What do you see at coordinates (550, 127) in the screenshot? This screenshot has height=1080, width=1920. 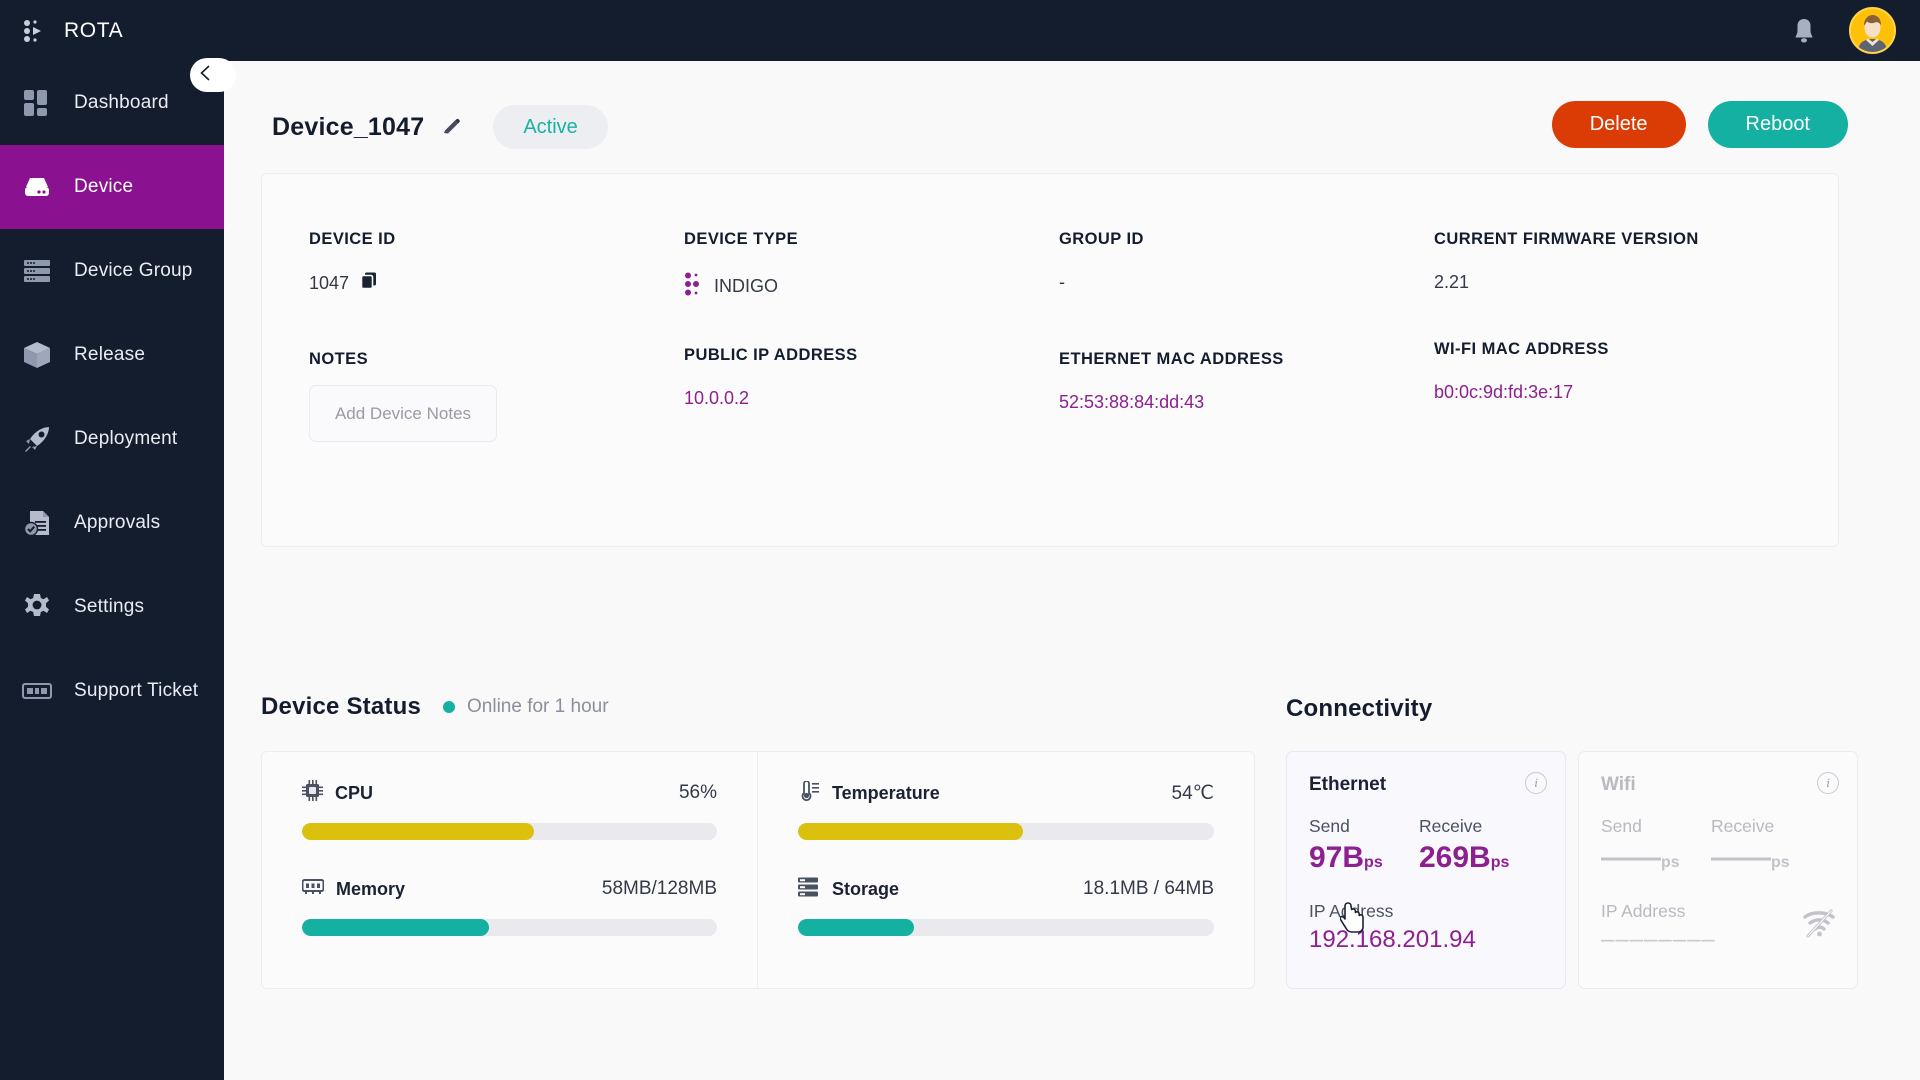 I see `status-badge: Active` at bounding box center [550, 127].